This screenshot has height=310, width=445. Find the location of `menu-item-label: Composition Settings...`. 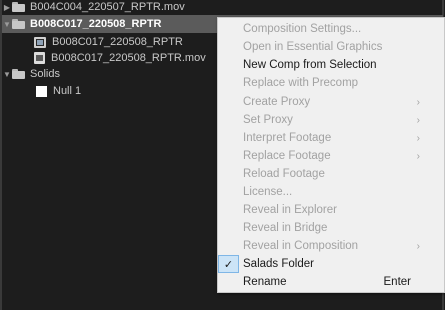

menu-item-label: Composition Settings... is located at coordinates (302, 29).